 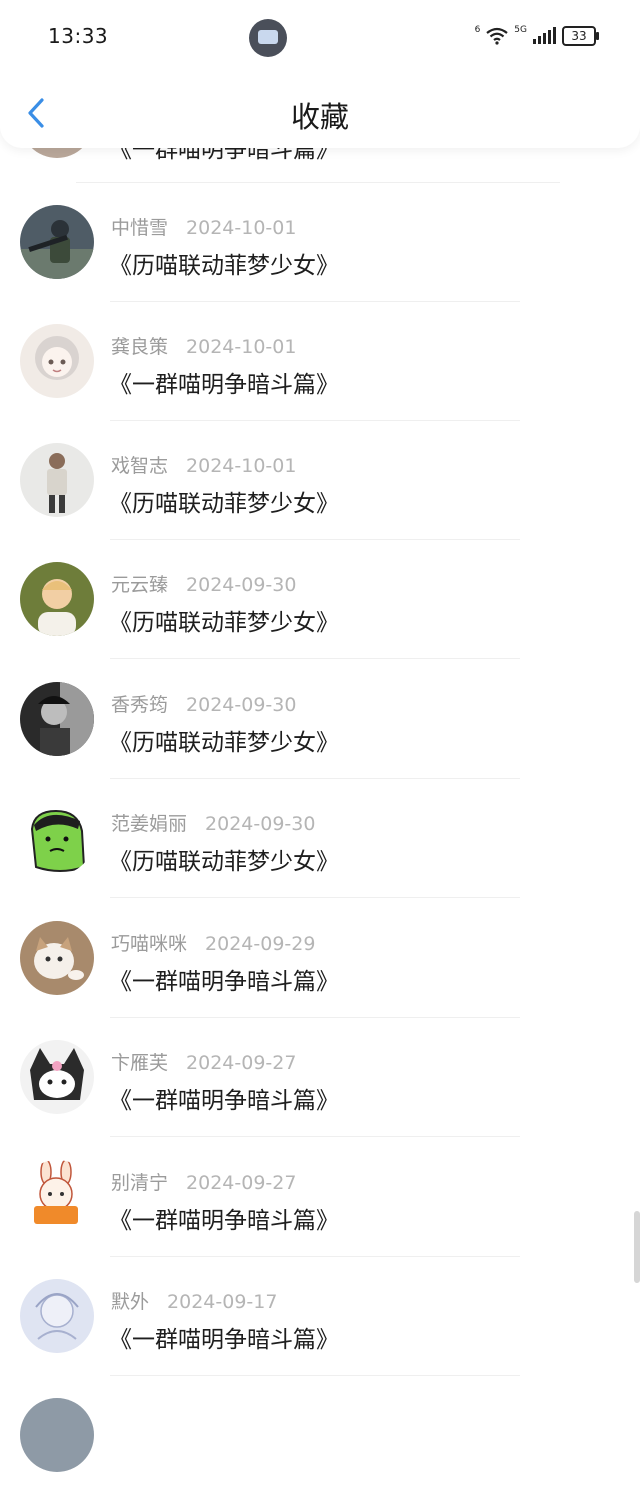 I want to click on list-item: 卞雁芙 2024-09-27 《一群喵明争暗斗篇》, so click(x=320, y=1077).